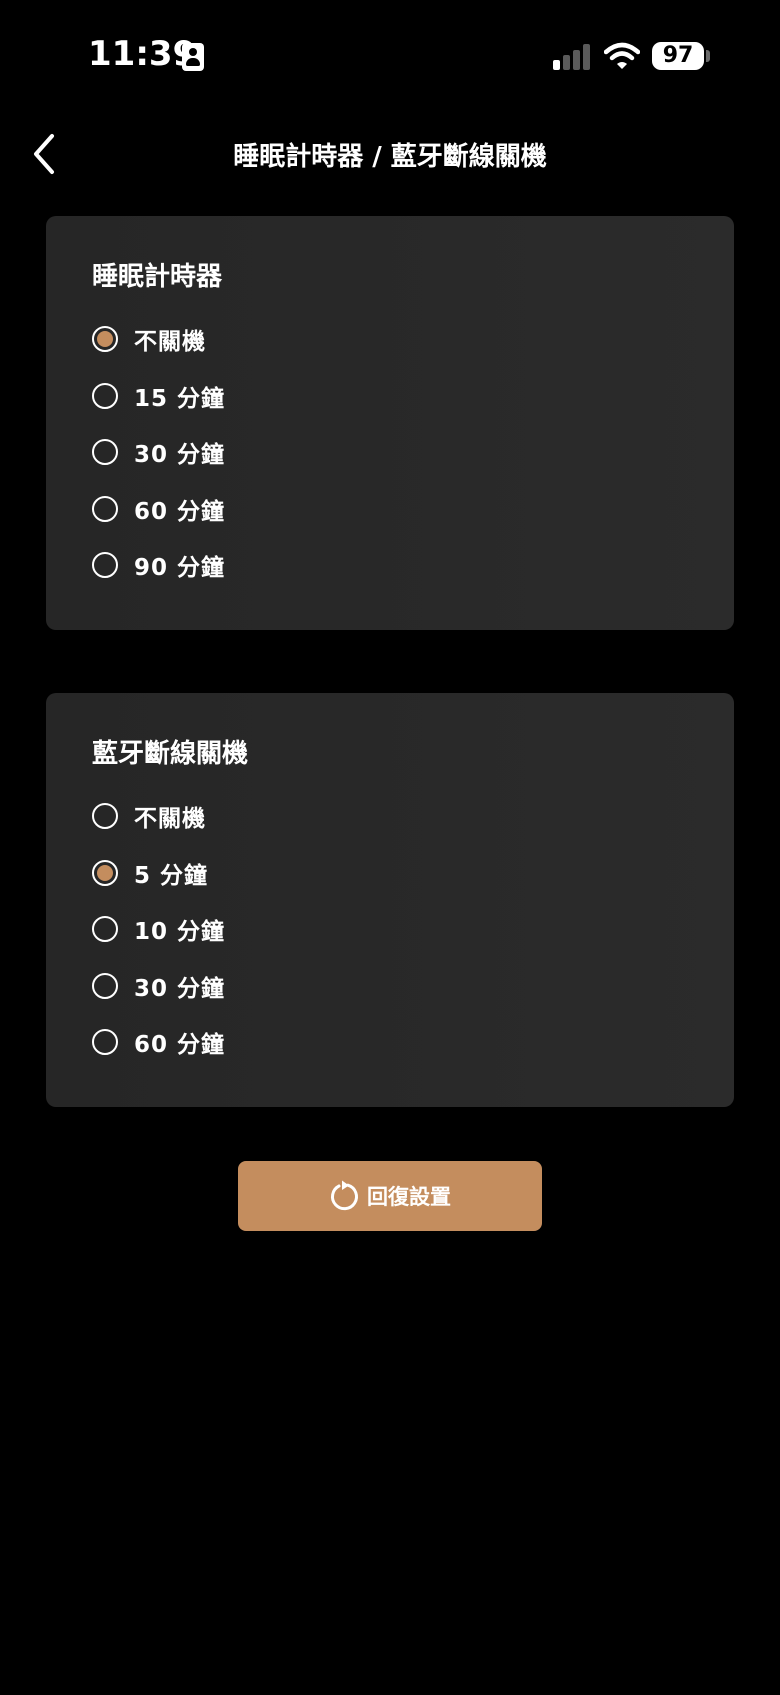 The height and width of the screenshot is (1695, 780). I want to click on option-label: 10 分鐘, so click(180, 932).